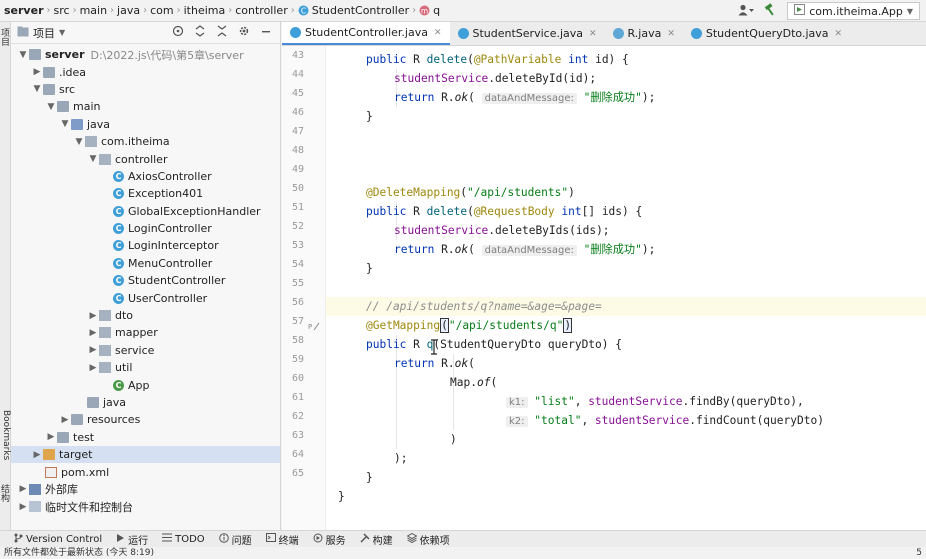  I want to click on gear-icon, so click(244, 32).